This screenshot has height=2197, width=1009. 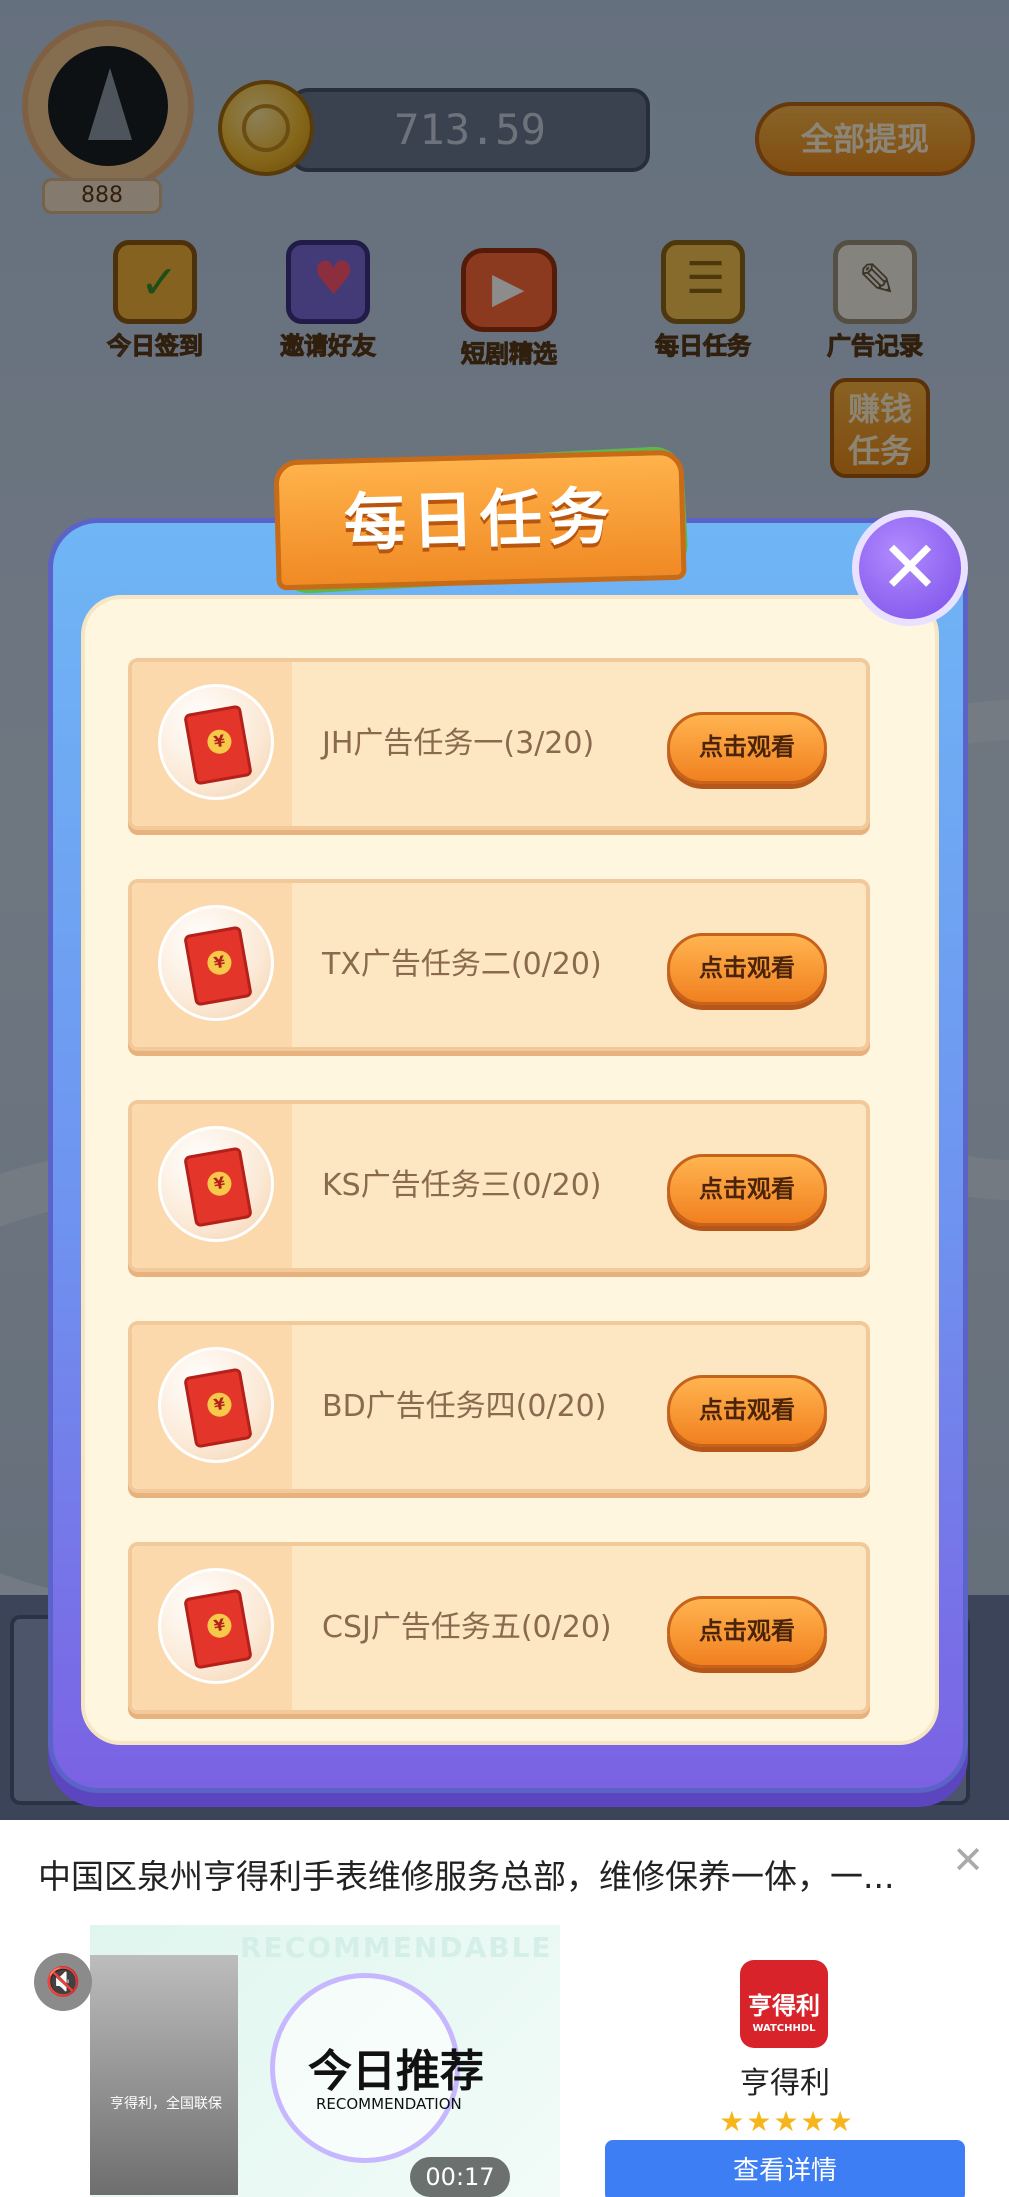 I want to click on brand-logo-text: 亨得利, so click(x=784, y=2006).